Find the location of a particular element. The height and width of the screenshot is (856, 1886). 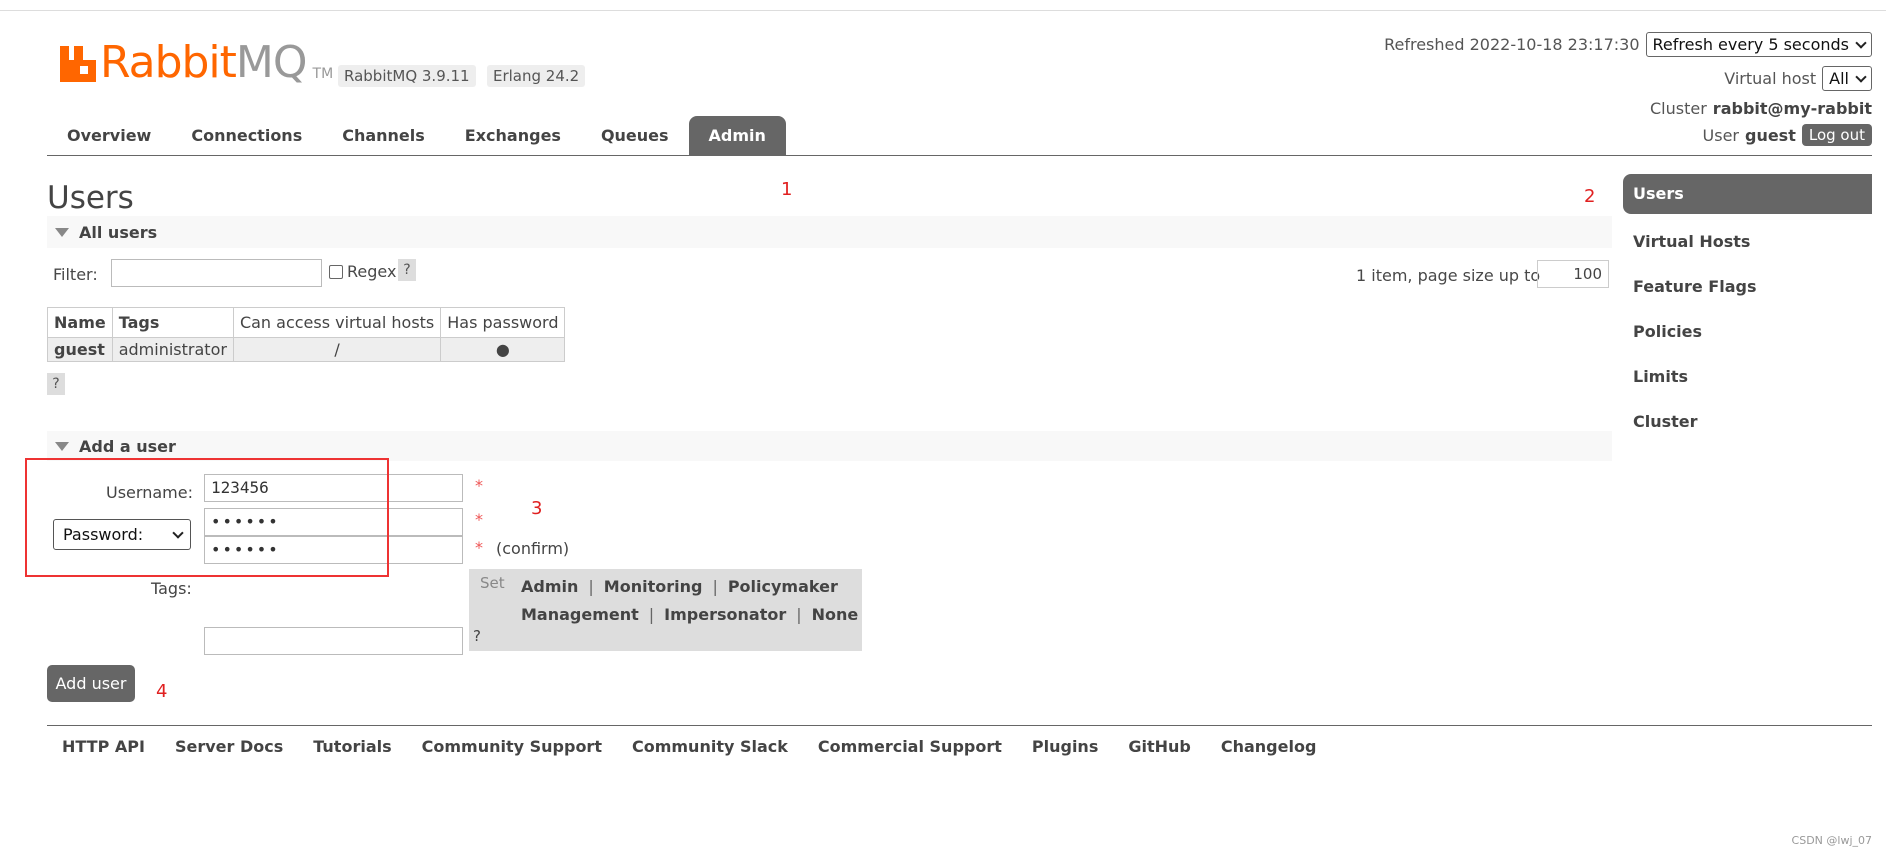

user-row: User guest Log out is located at coordinates (1787, 135).